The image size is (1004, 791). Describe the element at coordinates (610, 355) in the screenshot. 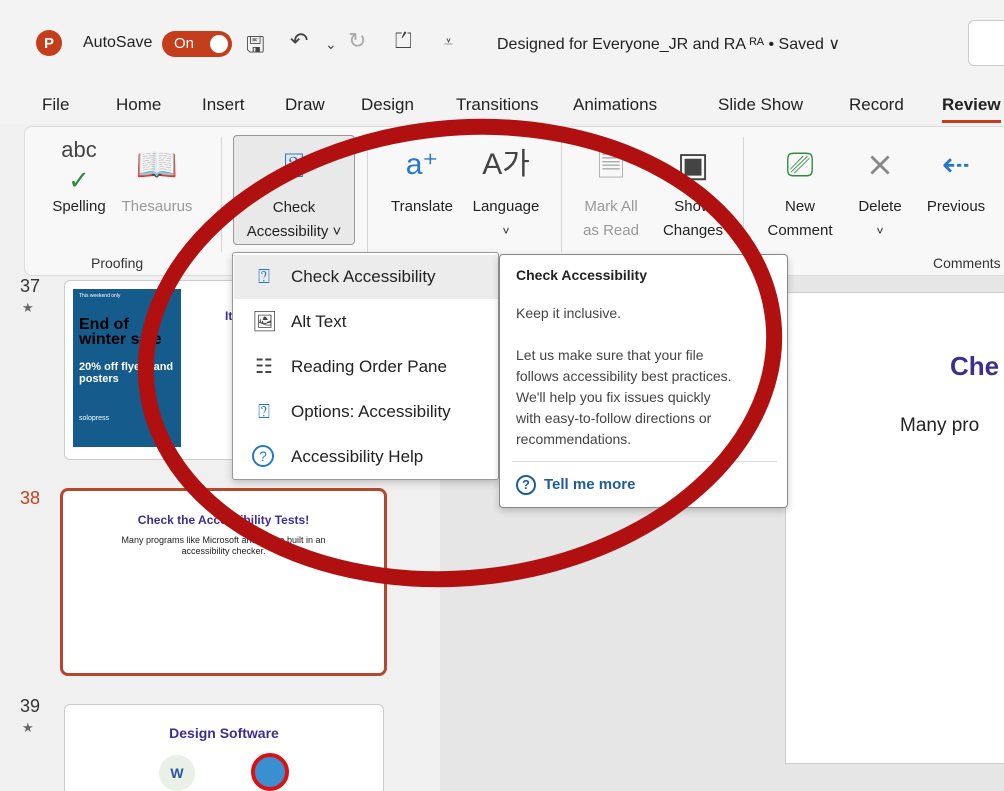

I see `tooltip-line: Let us make sure that your file` at that location.